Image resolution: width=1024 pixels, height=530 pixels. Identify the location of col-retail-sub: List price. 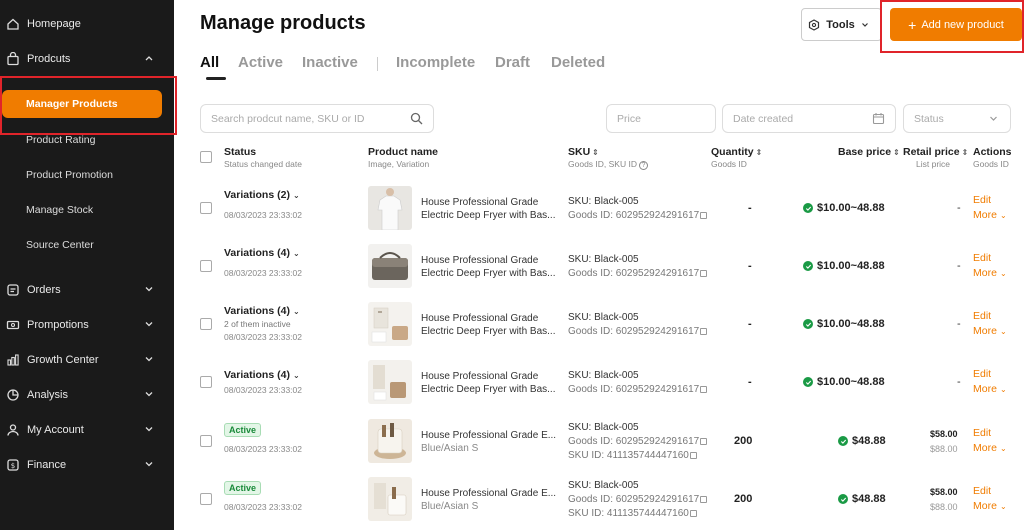
(933, 164).